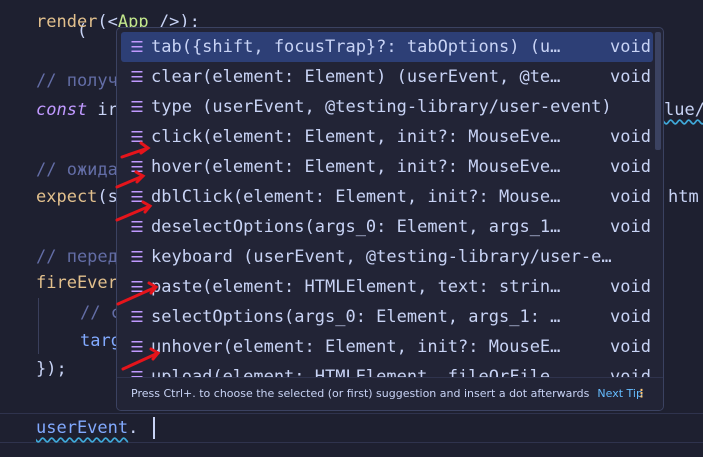 The height and width of the screenshot is (457, 703). I want to click on annotation-arrows, so click(138, 256).